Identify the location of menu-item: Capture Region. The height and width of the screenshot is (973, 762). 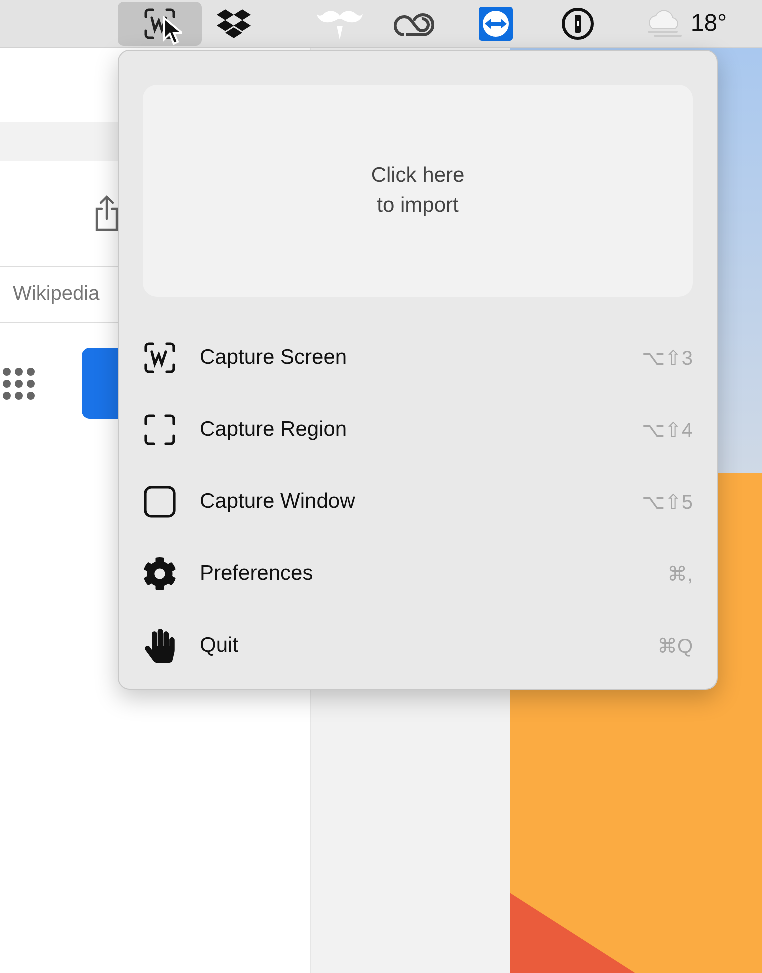
(421, 430).